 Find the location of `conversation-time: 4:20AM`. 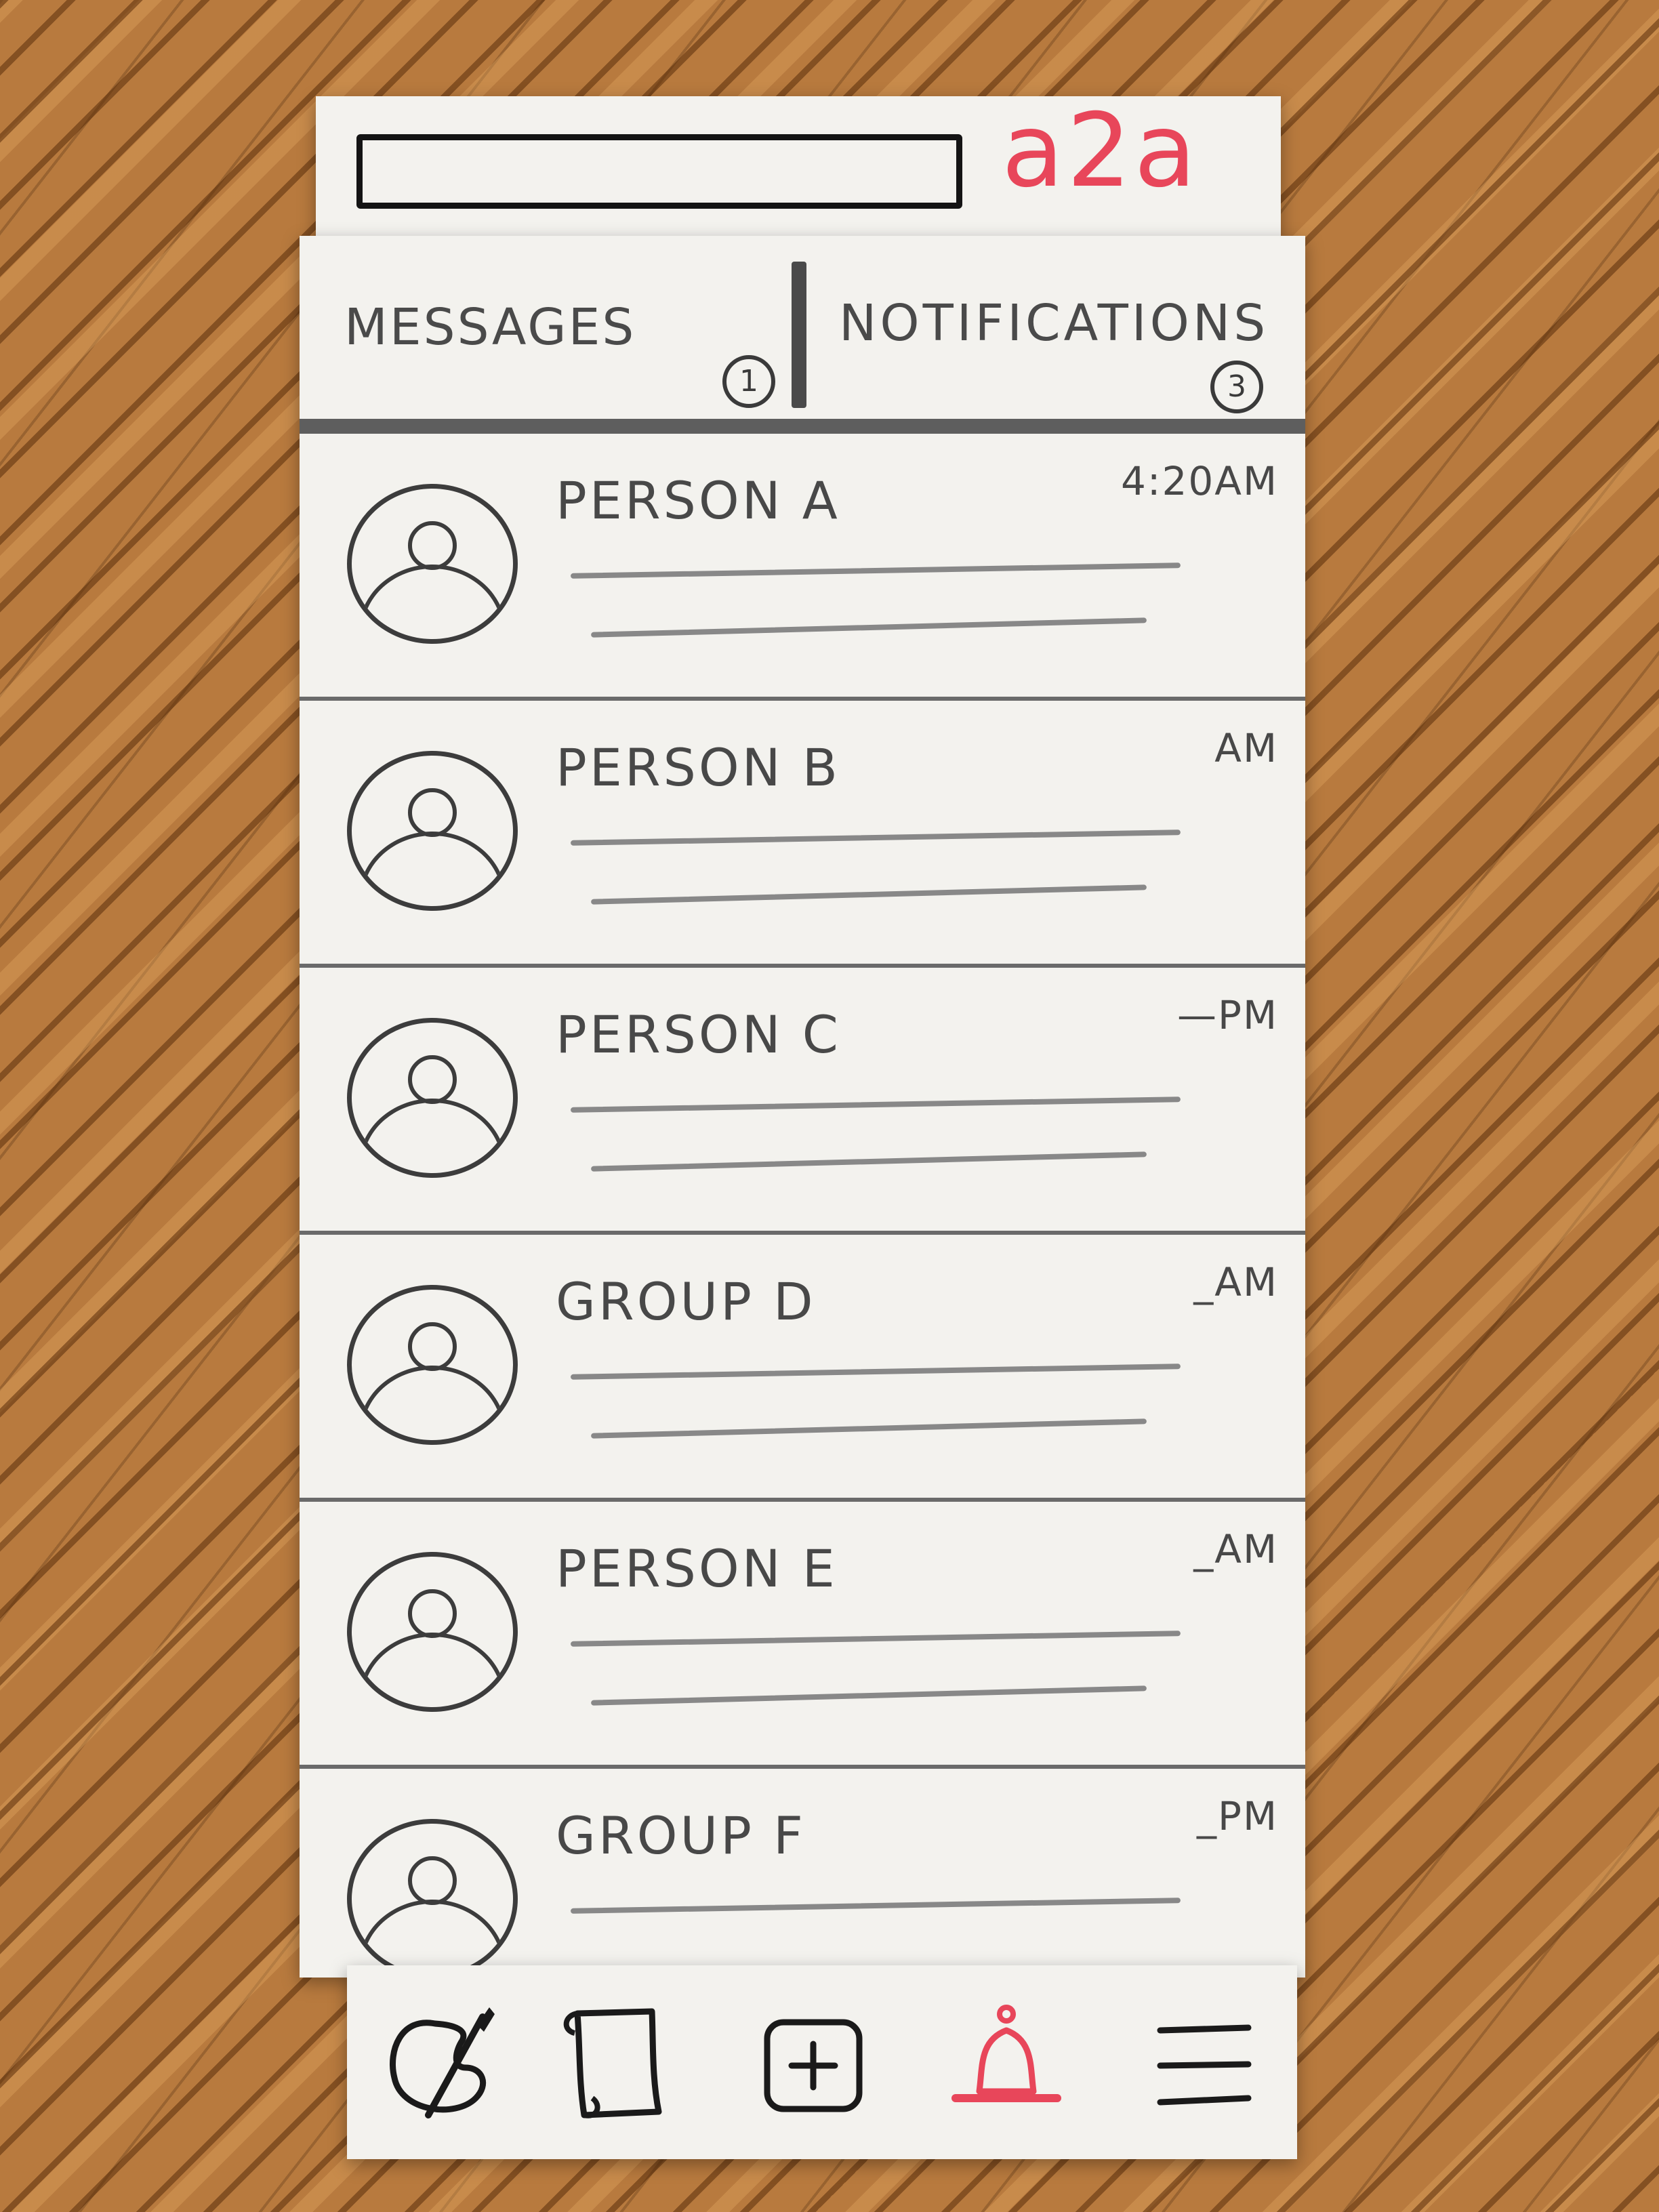

conversation-time: 4:20AM is located at coordinates (1199, 481).